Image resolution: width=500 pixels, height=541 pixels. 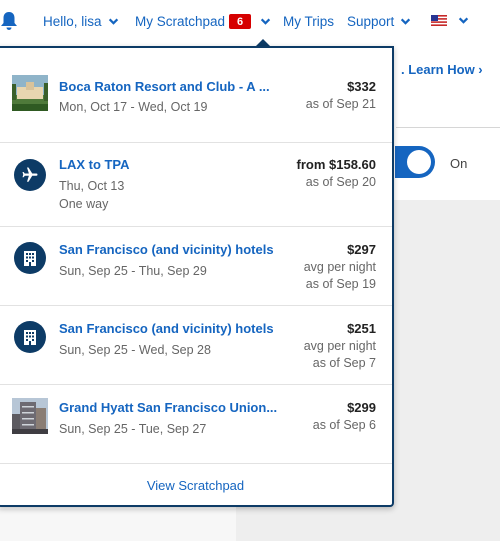 I want to click on item-price: $299, so click(x=361, y=407).